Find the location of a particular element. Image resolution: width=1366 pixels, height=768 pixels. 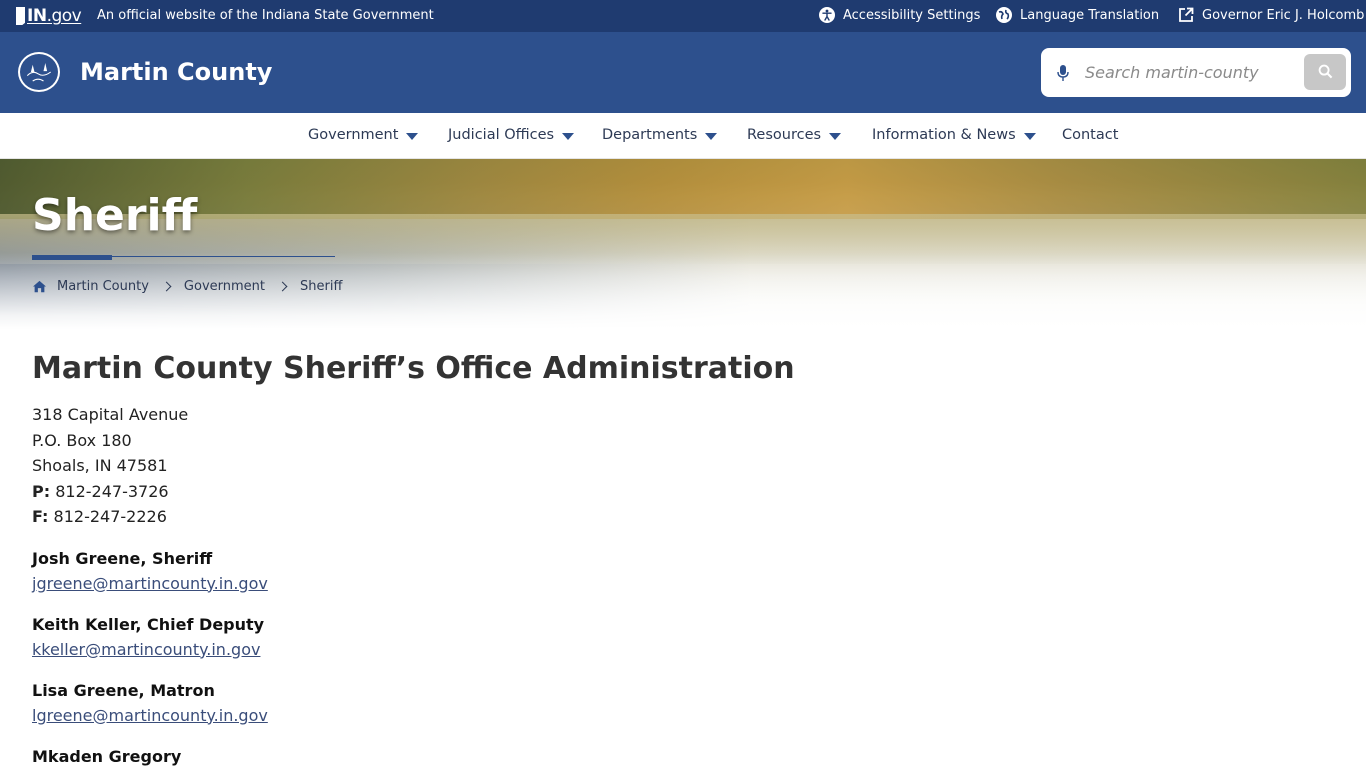

microphone-icon is located at coordinates (1063, 73).